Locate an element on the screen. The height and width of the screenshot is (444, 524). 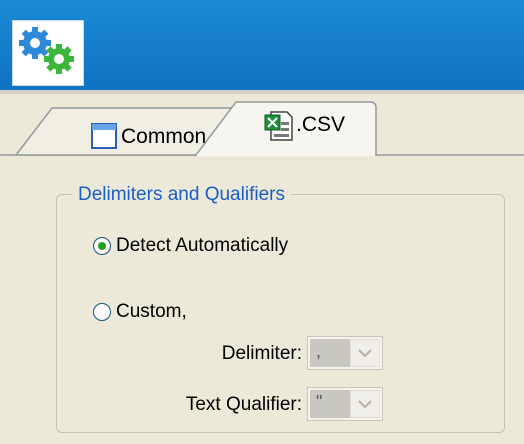
tab-strip: Common .CSV is located at coordinates (262, 126).